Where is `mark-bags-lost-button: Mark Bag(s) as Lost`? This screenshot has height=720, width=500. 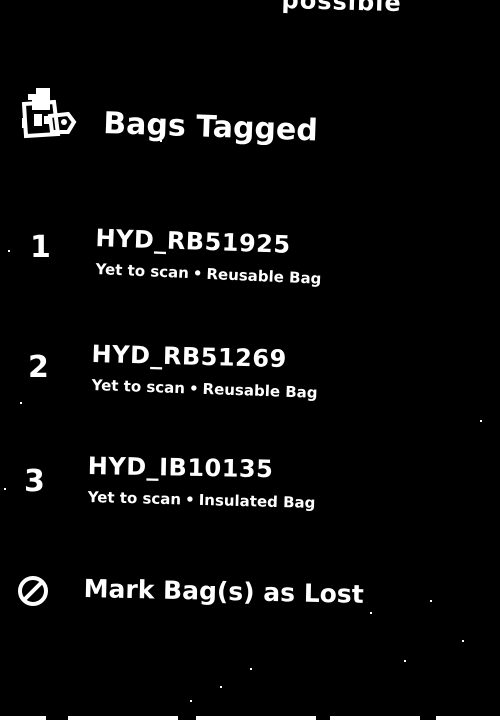 mark-bags-lost-button: Mark Bag(s) as Lost is located at coordinates (249, 592).